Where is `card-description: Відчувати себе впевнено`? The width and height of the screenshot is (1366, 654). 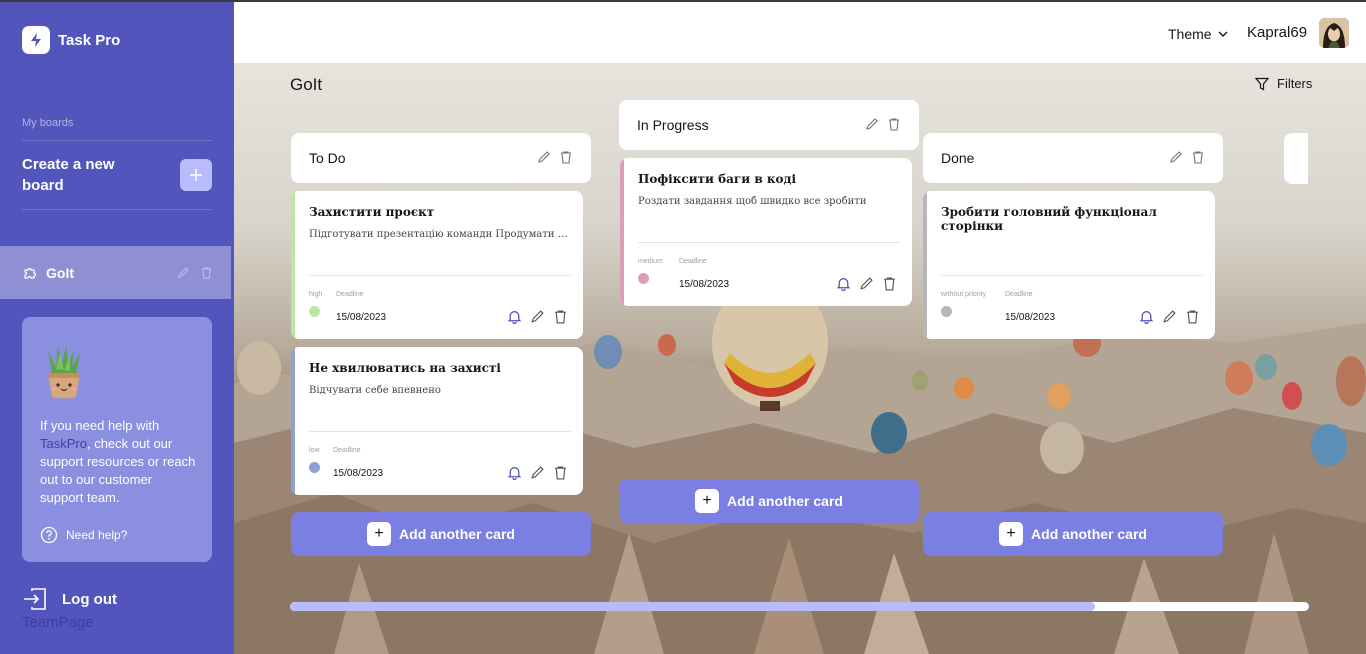
card-description: Відчувати себе впевнено is located at coordinates (375, 390).